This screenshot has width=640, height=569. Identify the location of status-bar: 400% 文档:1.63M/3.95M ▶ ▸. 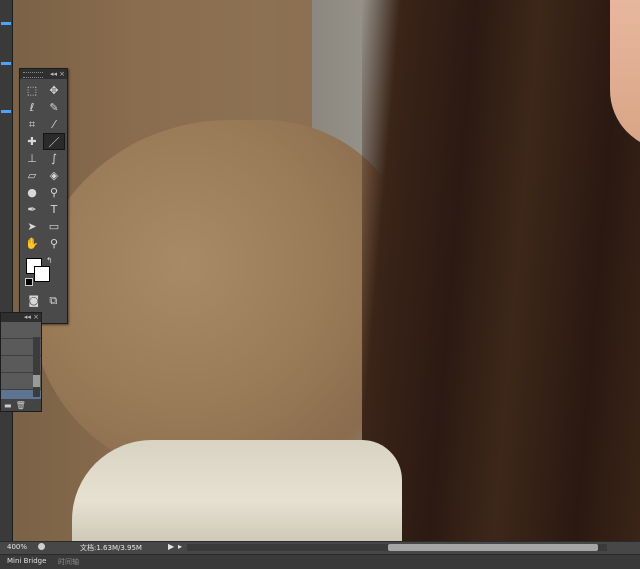
(320, 547).